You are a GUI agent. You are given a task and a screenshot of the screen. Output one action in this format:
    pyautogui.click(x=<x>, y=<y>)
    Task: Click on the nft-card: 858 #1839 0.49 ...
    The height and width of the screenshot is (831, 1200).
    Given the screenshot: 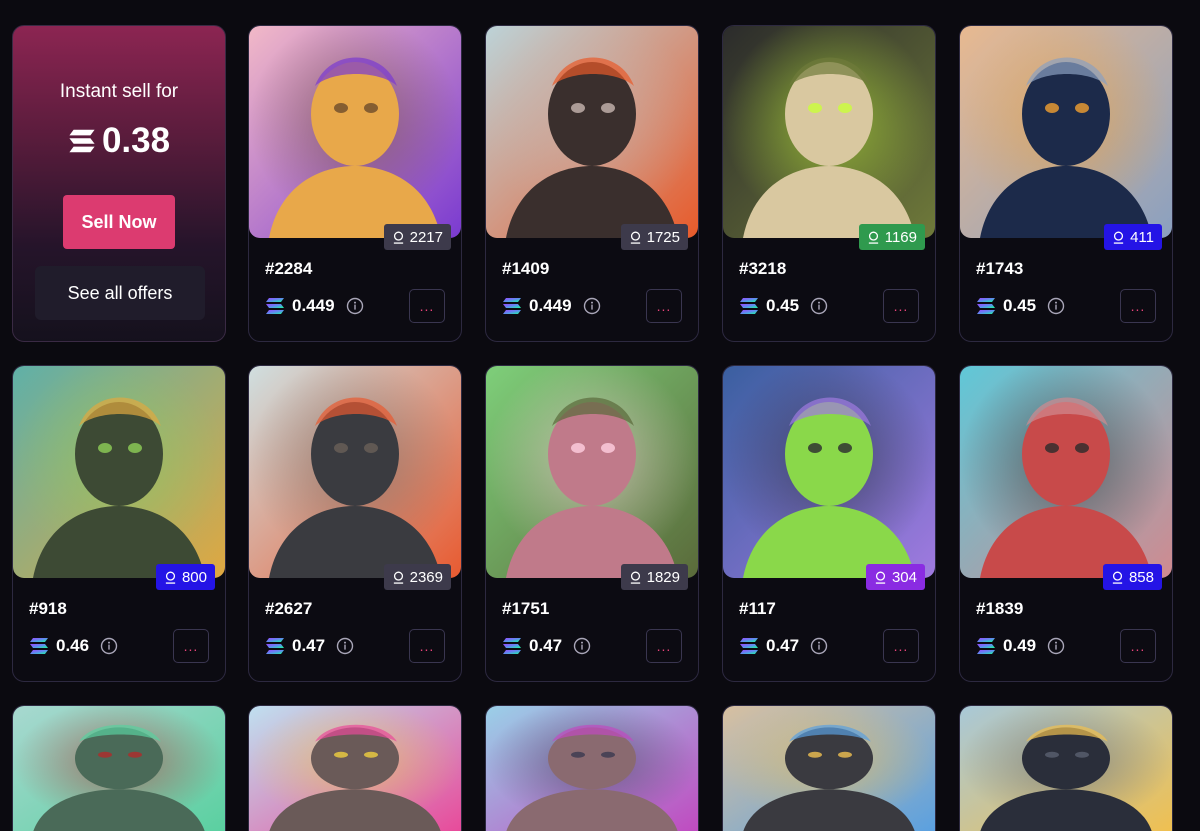 What is the action you would take?
    pyautogui.click(x=1066, y=523)
    